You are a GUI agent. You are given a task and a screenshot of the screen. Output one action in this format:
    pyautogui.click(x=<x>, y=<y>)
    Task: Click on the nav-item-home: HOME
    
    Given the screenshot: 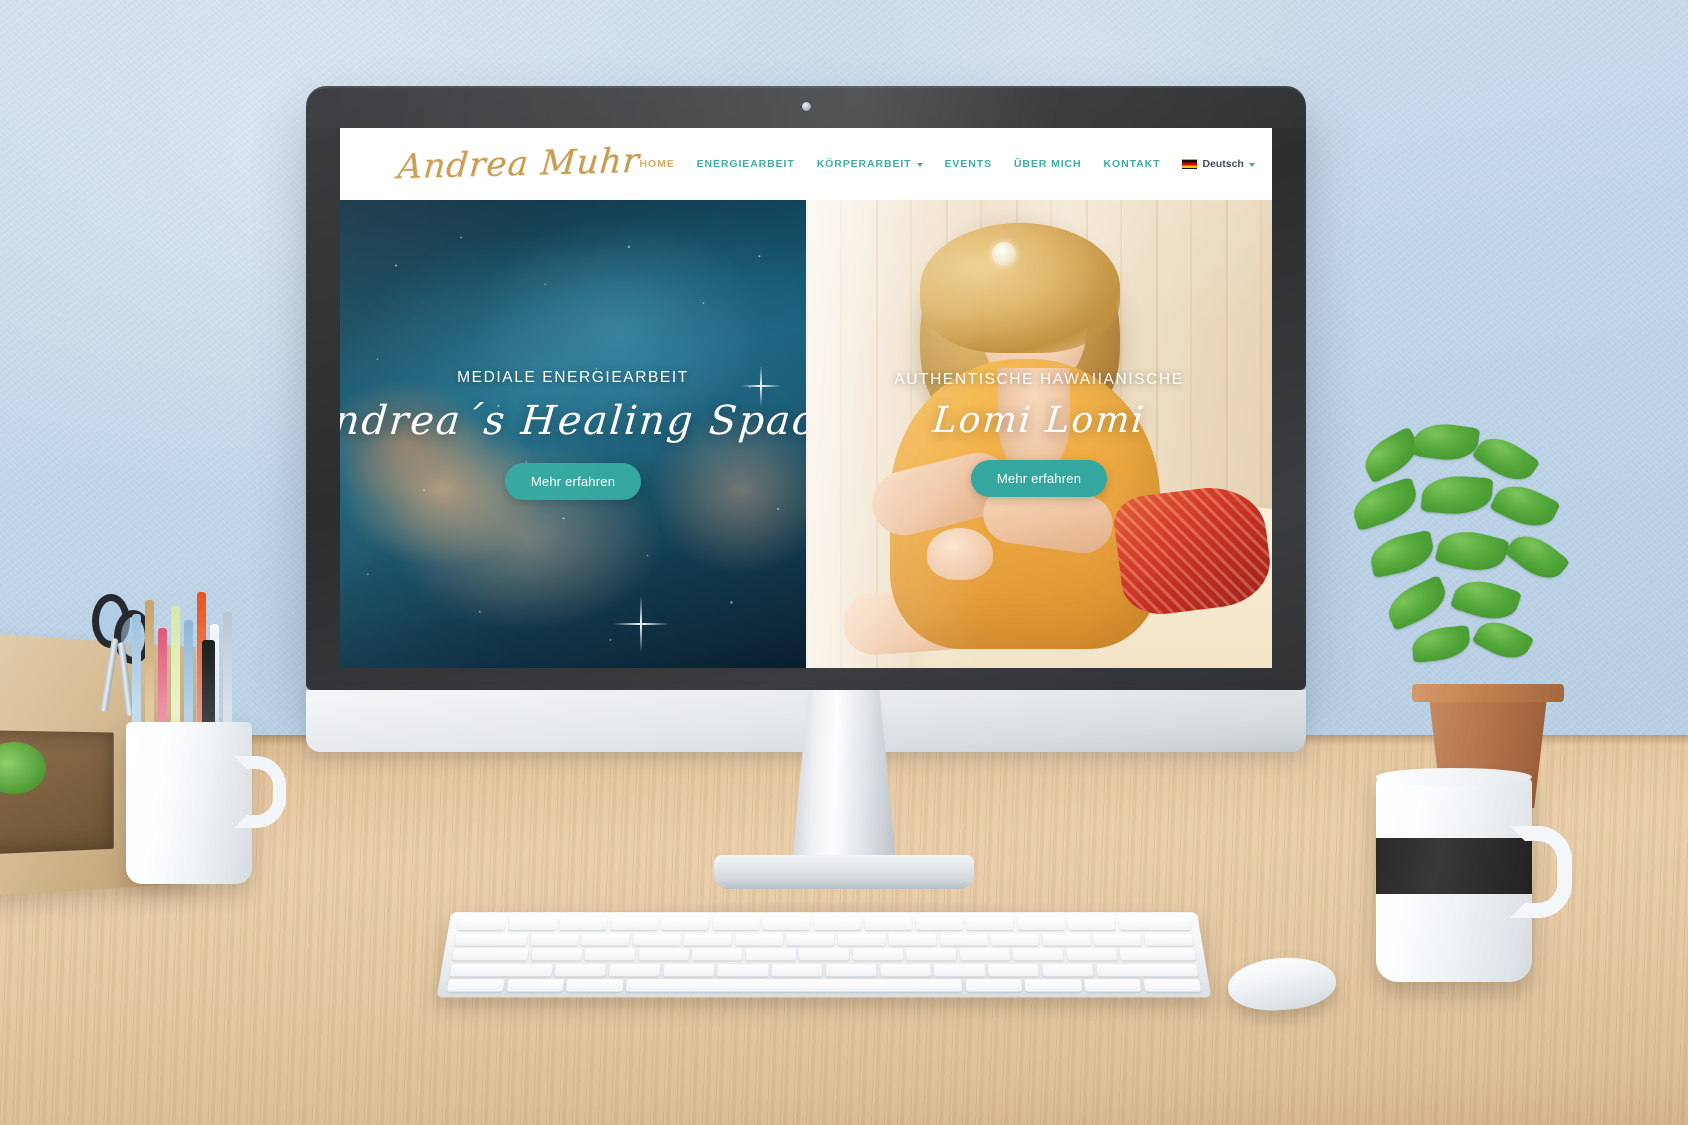 What is the action you would take?
    pyautogui.click(x=657, y=164)
    